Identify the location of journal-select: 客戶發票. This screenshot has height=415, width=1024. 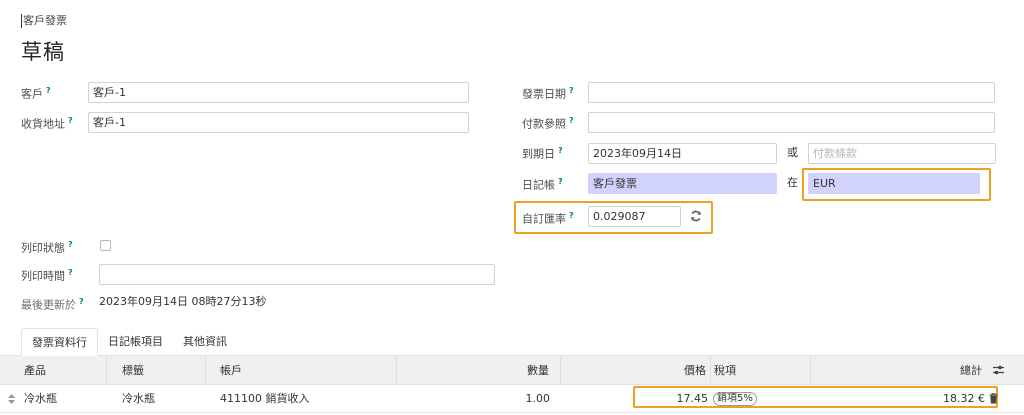
(682, 183).